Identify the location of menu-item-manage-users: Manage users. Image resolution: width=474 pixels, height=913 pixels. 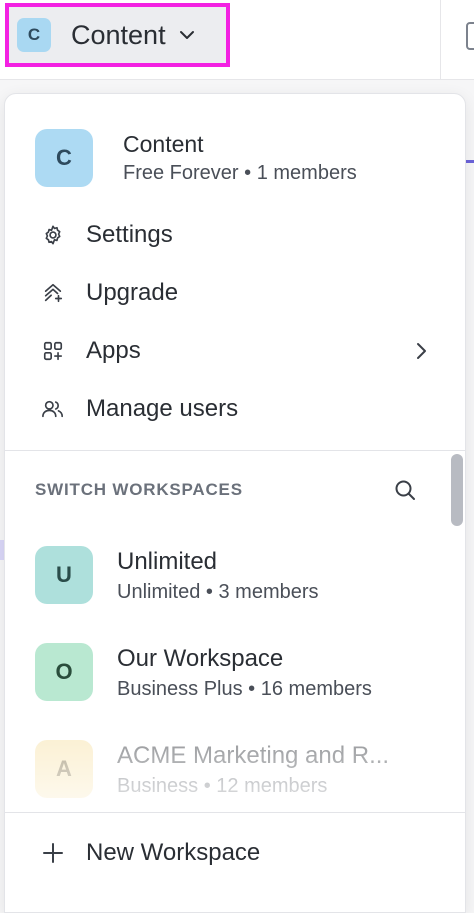
(235, 409).